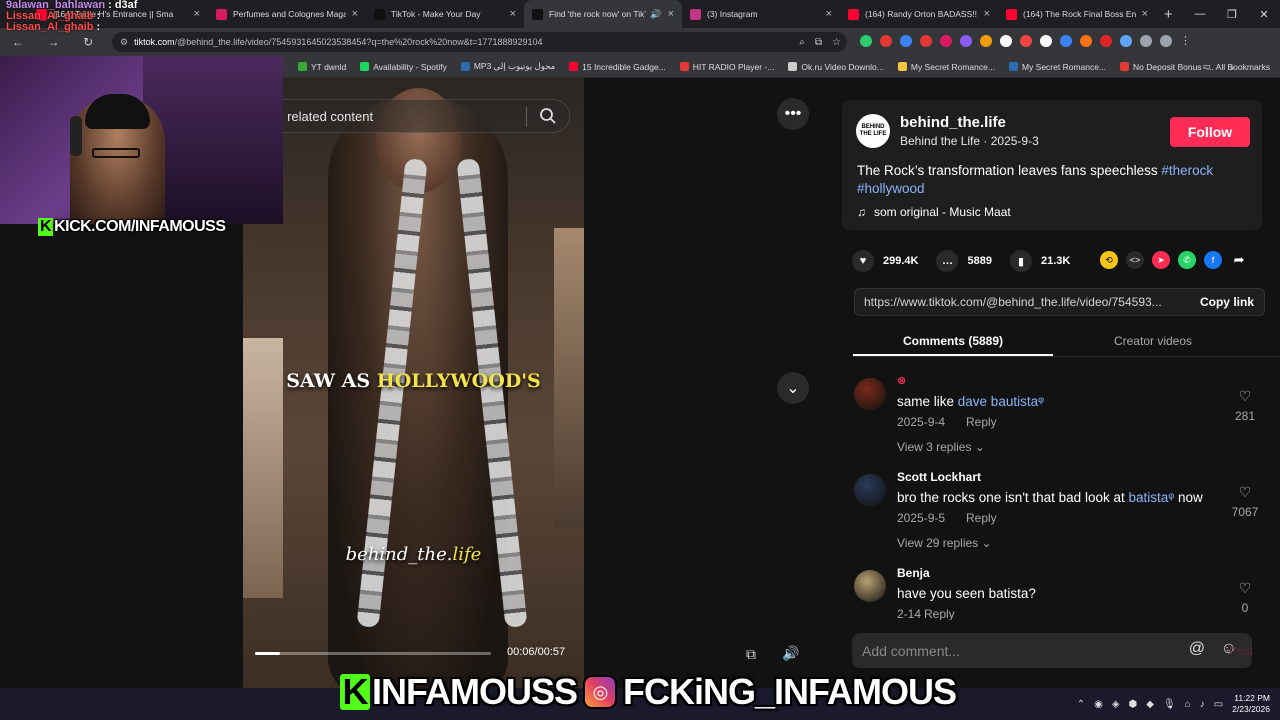 This screenshot has width=1280, height=720. Describe the element at coordinates (751, 654) in the screenshot. I see `miniplayer-icon: ⧉` at that location.